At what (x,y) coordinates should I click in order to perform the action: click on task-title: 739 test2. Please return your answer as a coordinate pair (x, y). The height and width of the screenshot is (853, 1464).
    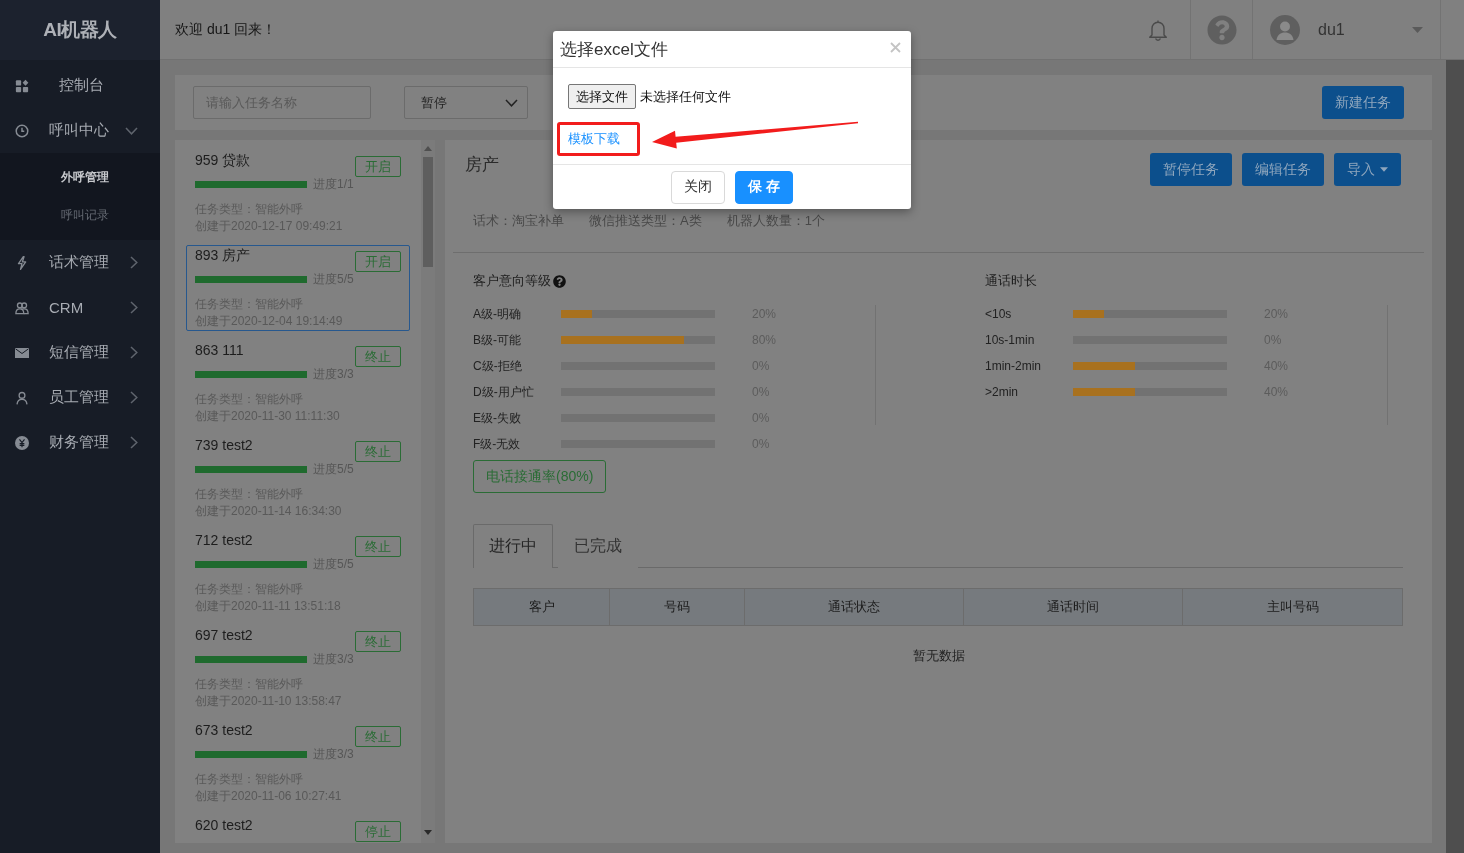
    Looking at the image, I should click on (224, 445).